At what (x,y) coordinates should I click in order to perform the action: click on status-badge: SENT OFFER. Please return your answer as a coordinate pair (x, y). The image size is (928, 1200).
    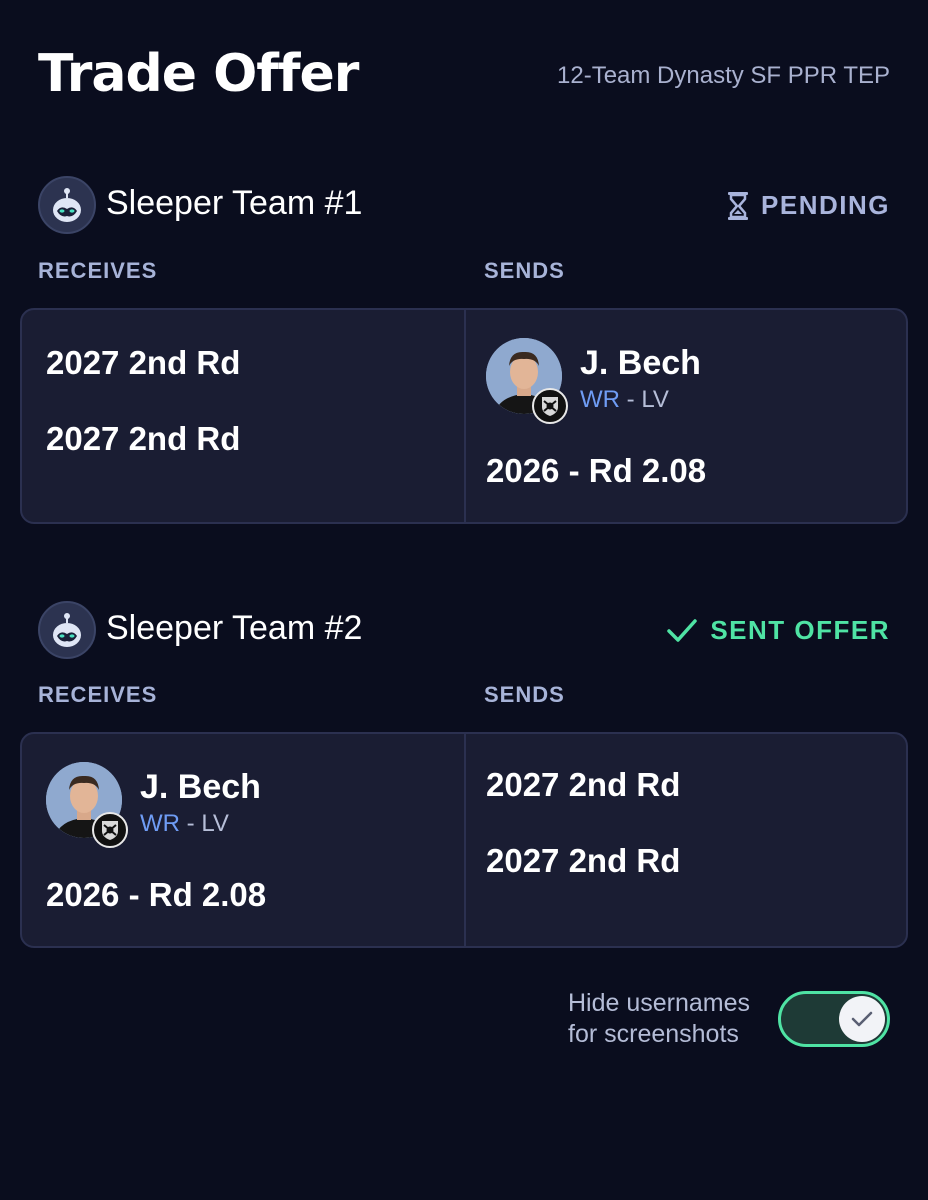
    Looking at the image, I should click on (778, 630).